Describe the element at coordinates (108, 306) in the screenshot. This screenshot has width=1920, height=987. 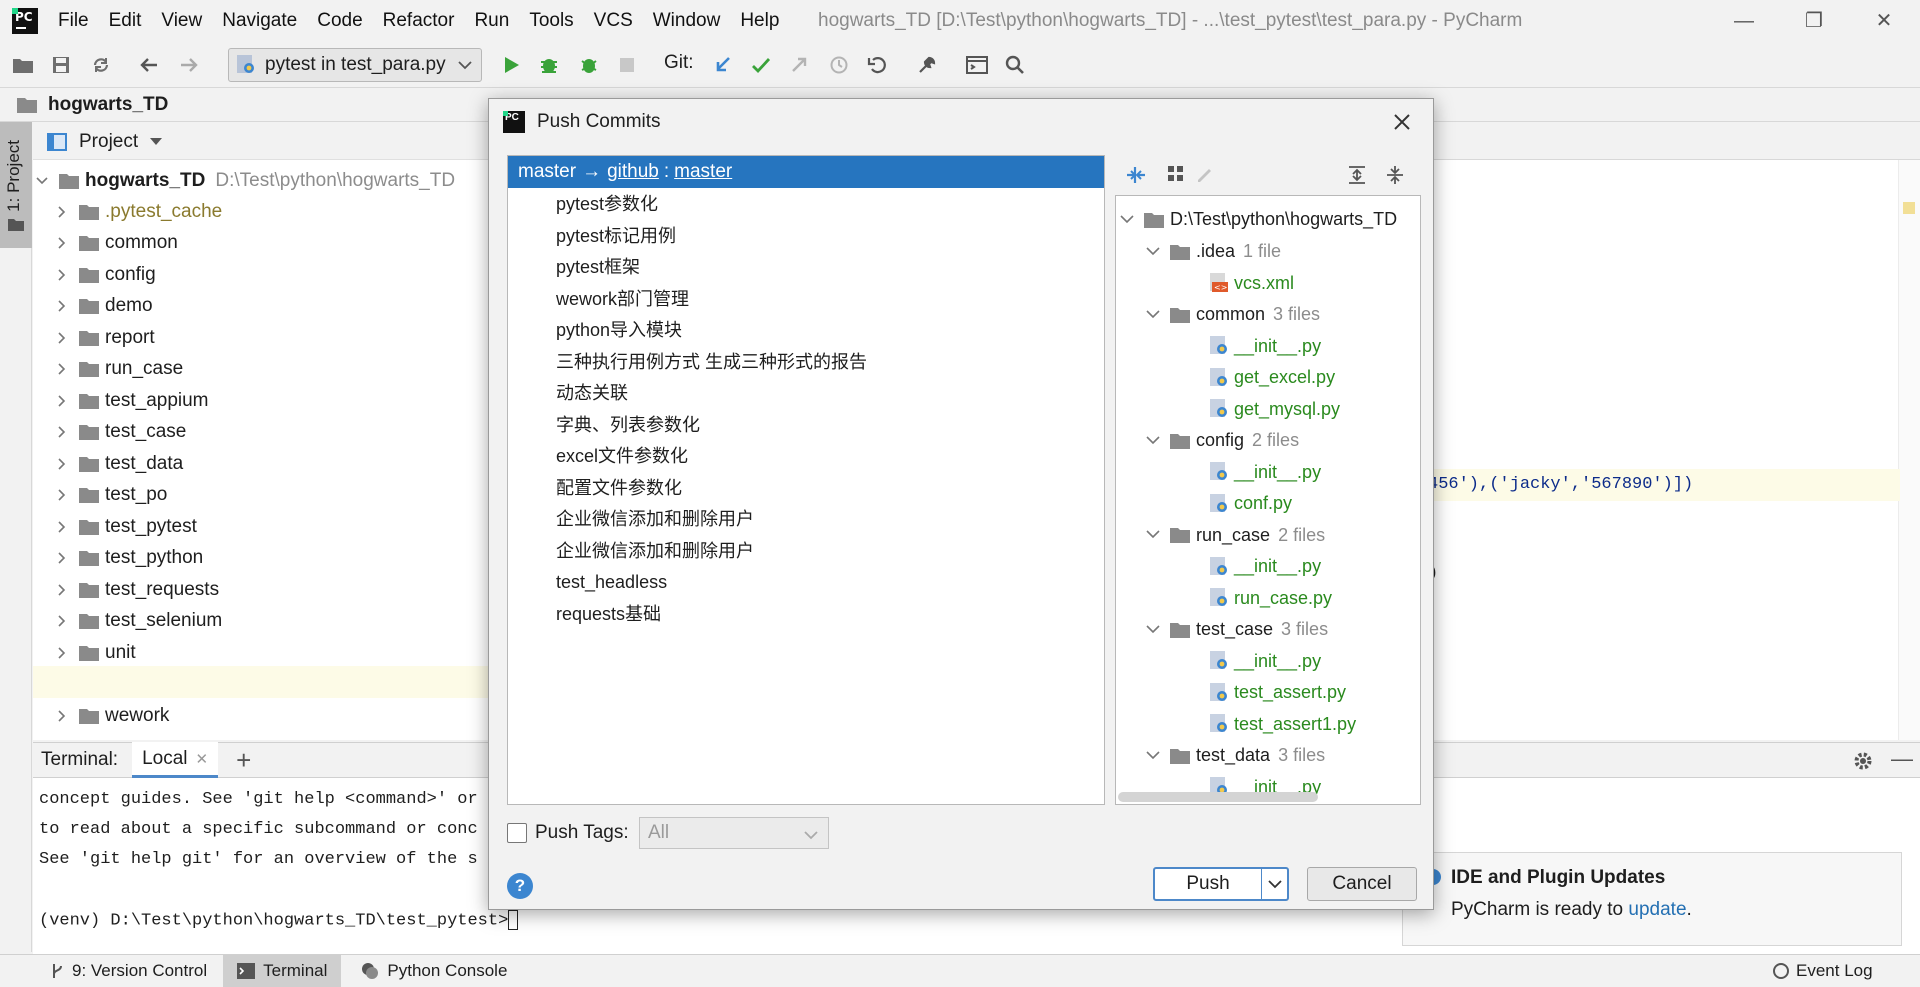
I see `tree-item: demo` at that location.